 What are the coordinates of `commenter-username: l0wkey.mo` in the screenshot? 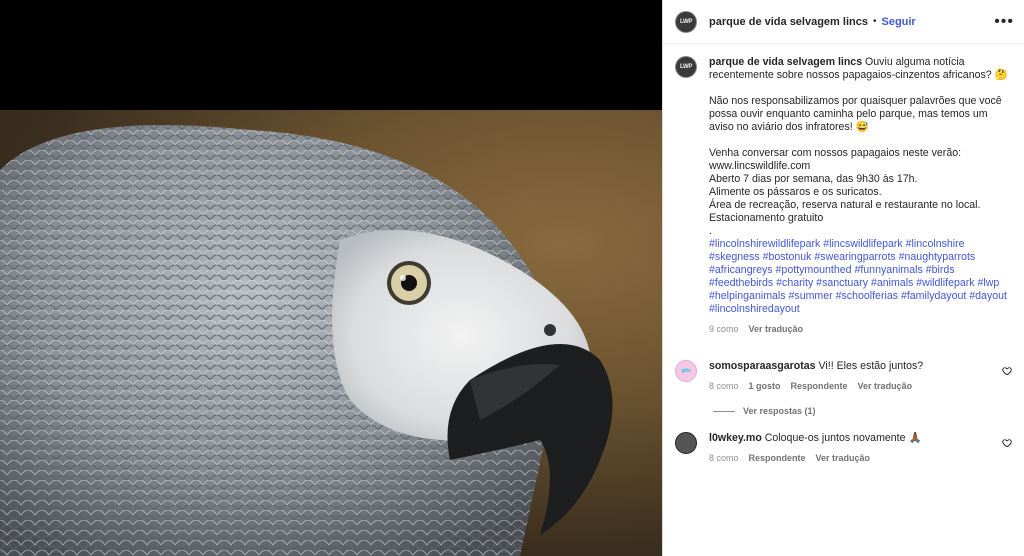 It's located at (735, 438).